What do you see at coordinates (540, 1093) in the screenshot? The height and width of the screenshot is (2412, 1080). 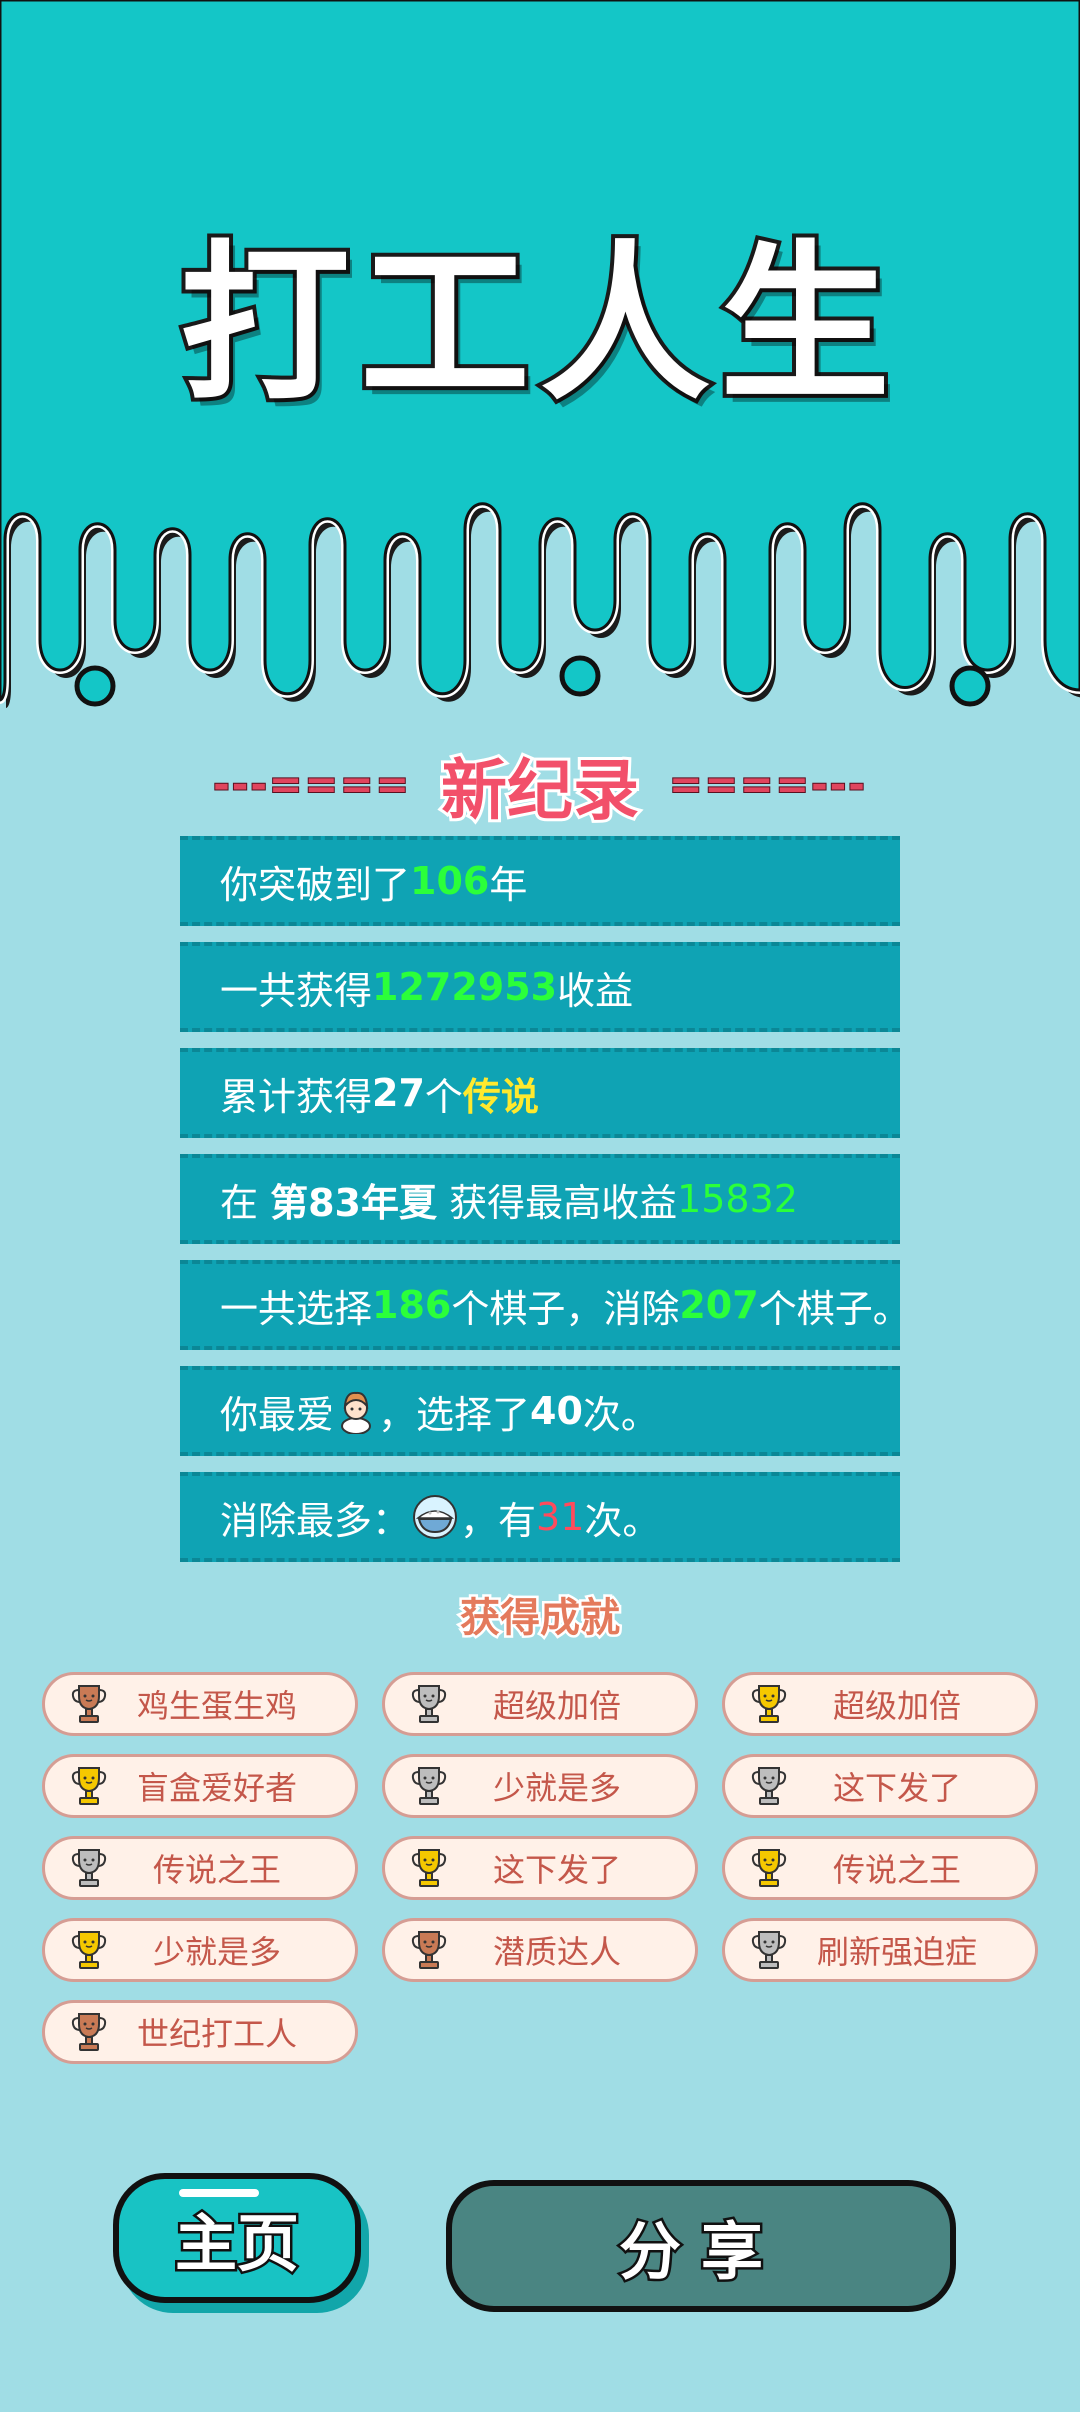 I see `stat-row-legend: 累计获得 27 个传说` at bounding box center [540, 1093].